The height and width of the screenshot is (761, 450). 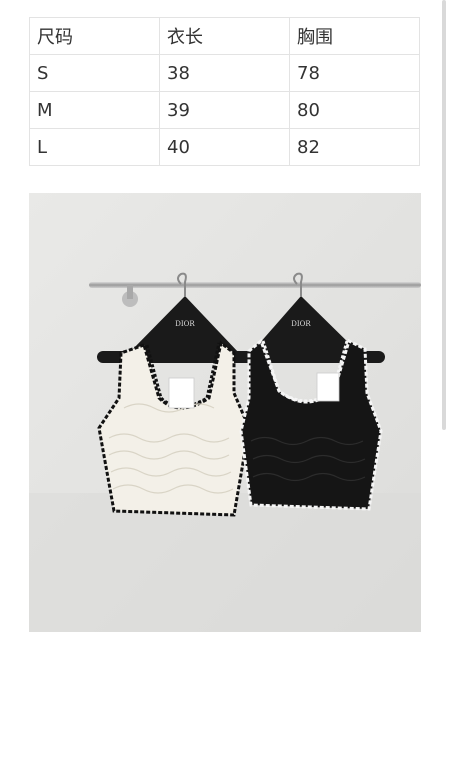 I want to click on header-bust: 胸围, so click(x=354, y=36).